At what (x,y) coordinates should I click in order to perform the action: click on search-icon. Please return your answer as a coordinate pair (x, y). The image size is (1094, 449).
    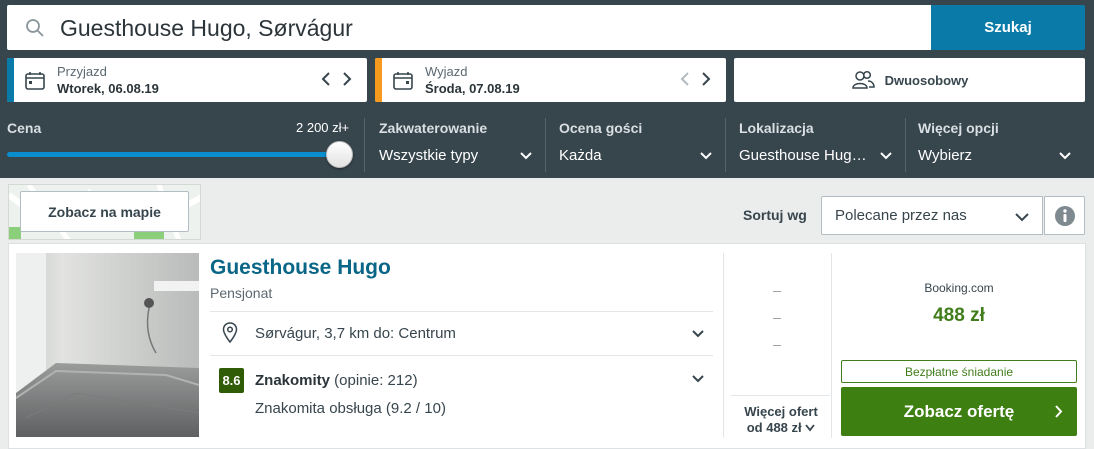
    Looking at the image, I should click on (35, 28).